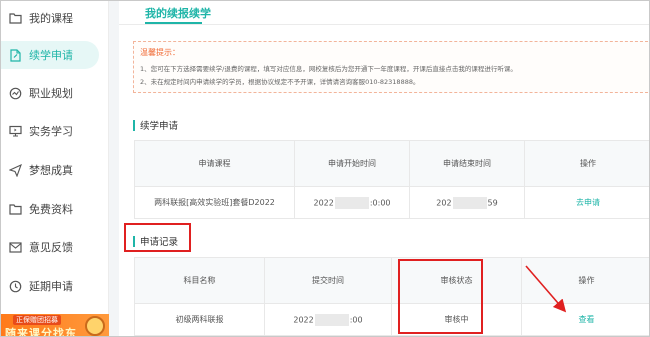 This screenshot has width=650, height=337. Describe the element at coordinates (51, 93) in the screenshot. I see `sidebar-item-label: 职业规划` at that location.